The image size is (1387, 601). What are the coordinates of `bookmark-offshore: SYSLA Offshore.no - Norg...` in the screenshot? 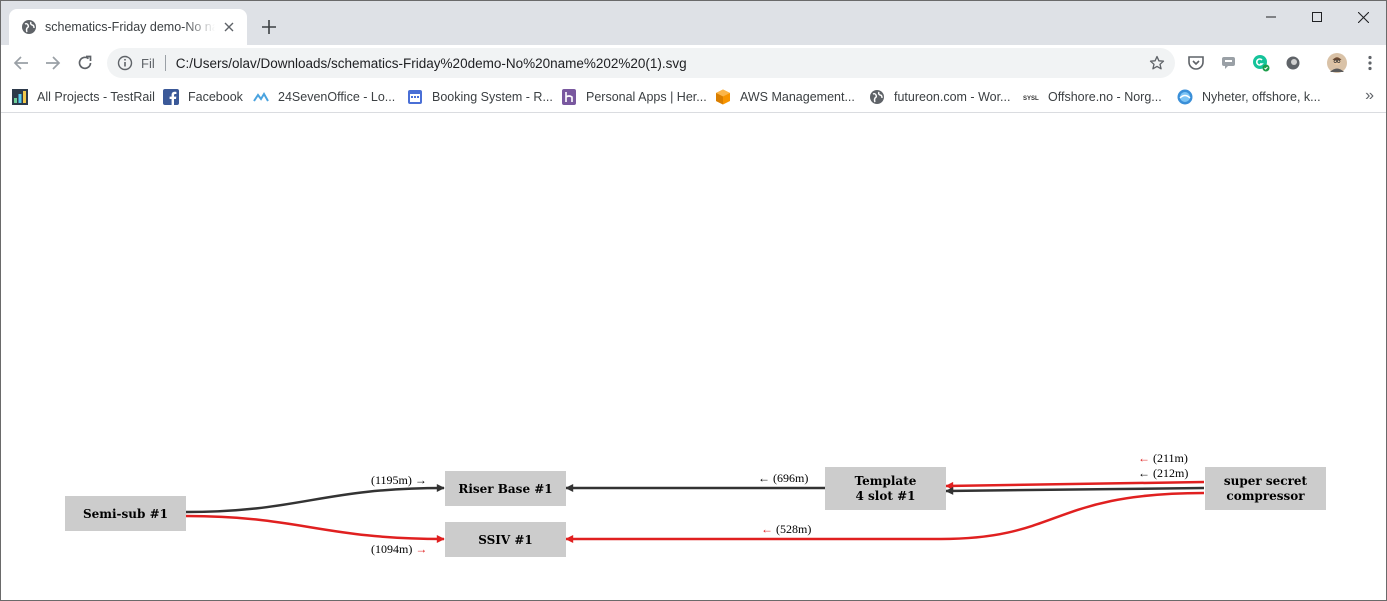 It's located at (1092, 97).